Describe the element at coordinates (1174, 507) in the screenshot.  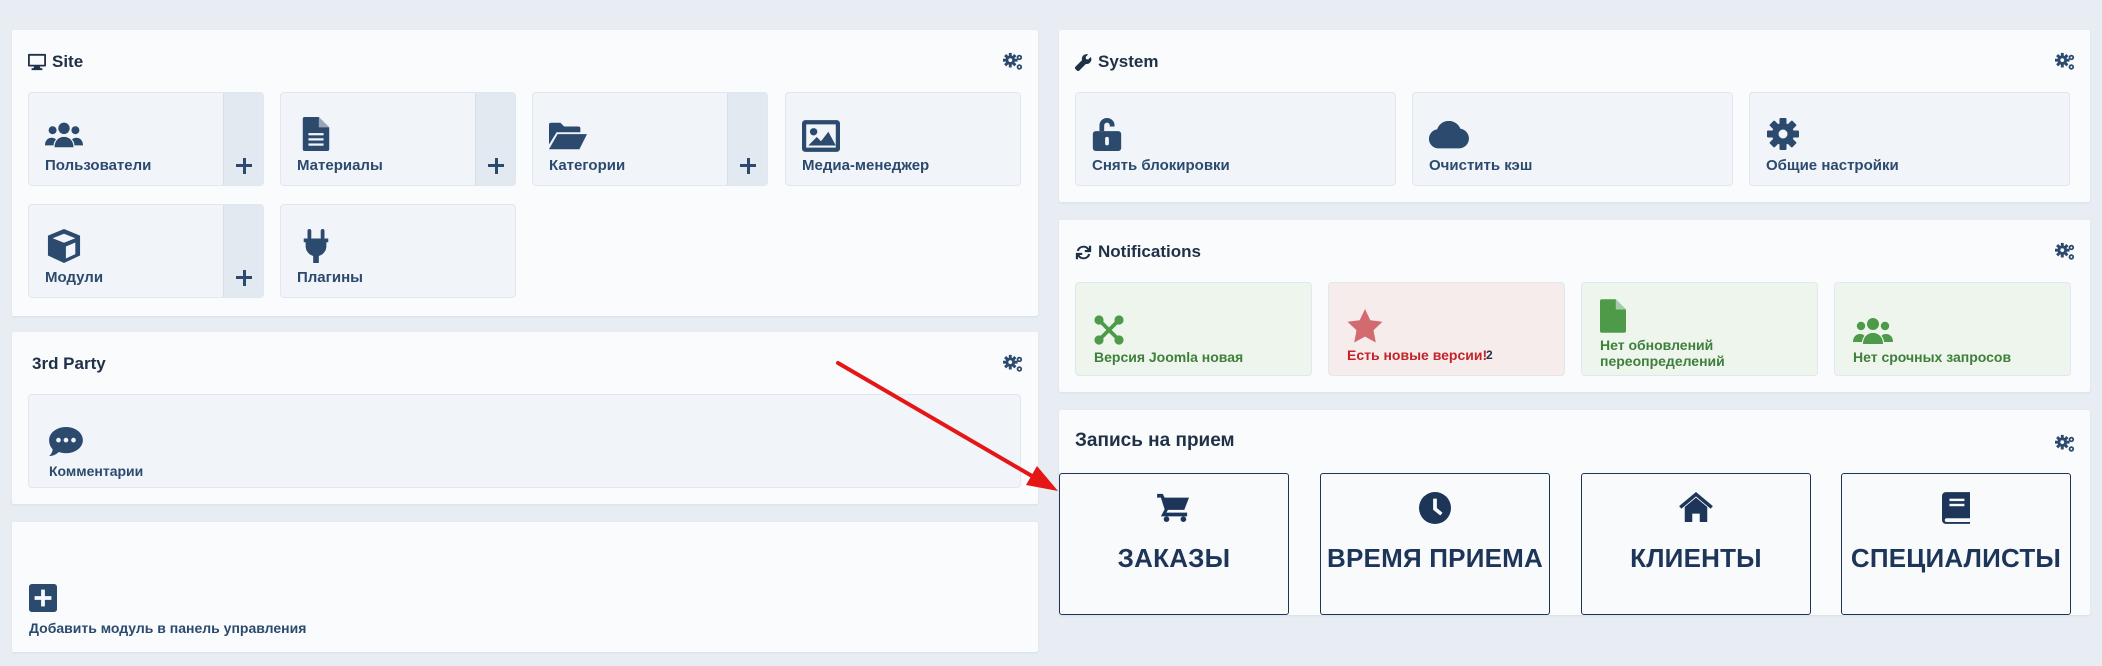
I see `cart-icon` at that location.